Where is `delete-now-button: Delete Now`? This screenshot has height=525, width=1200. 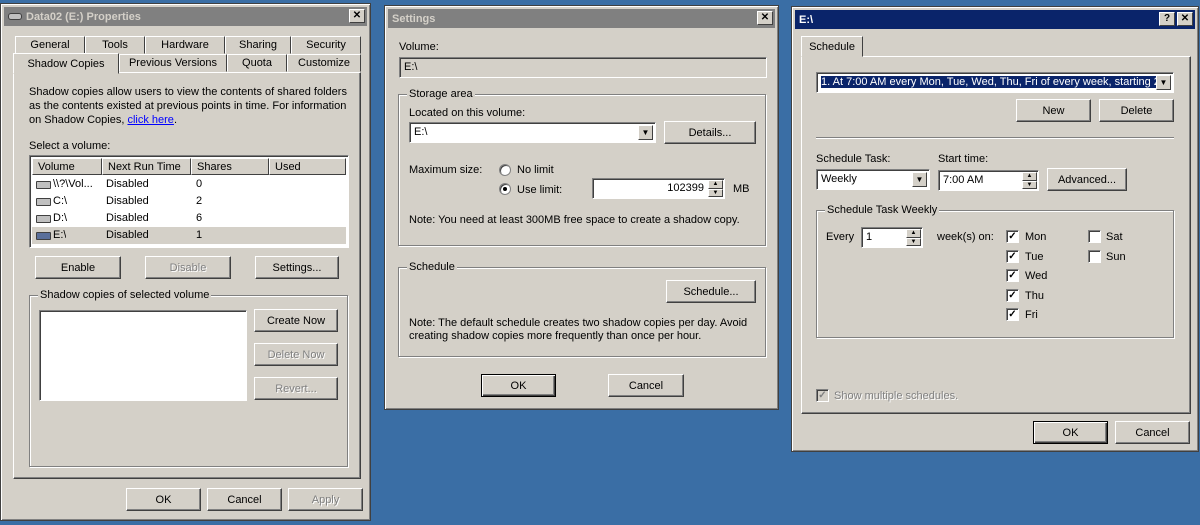
delete-now-button: Delete Now is located at coordinates (296, 354).